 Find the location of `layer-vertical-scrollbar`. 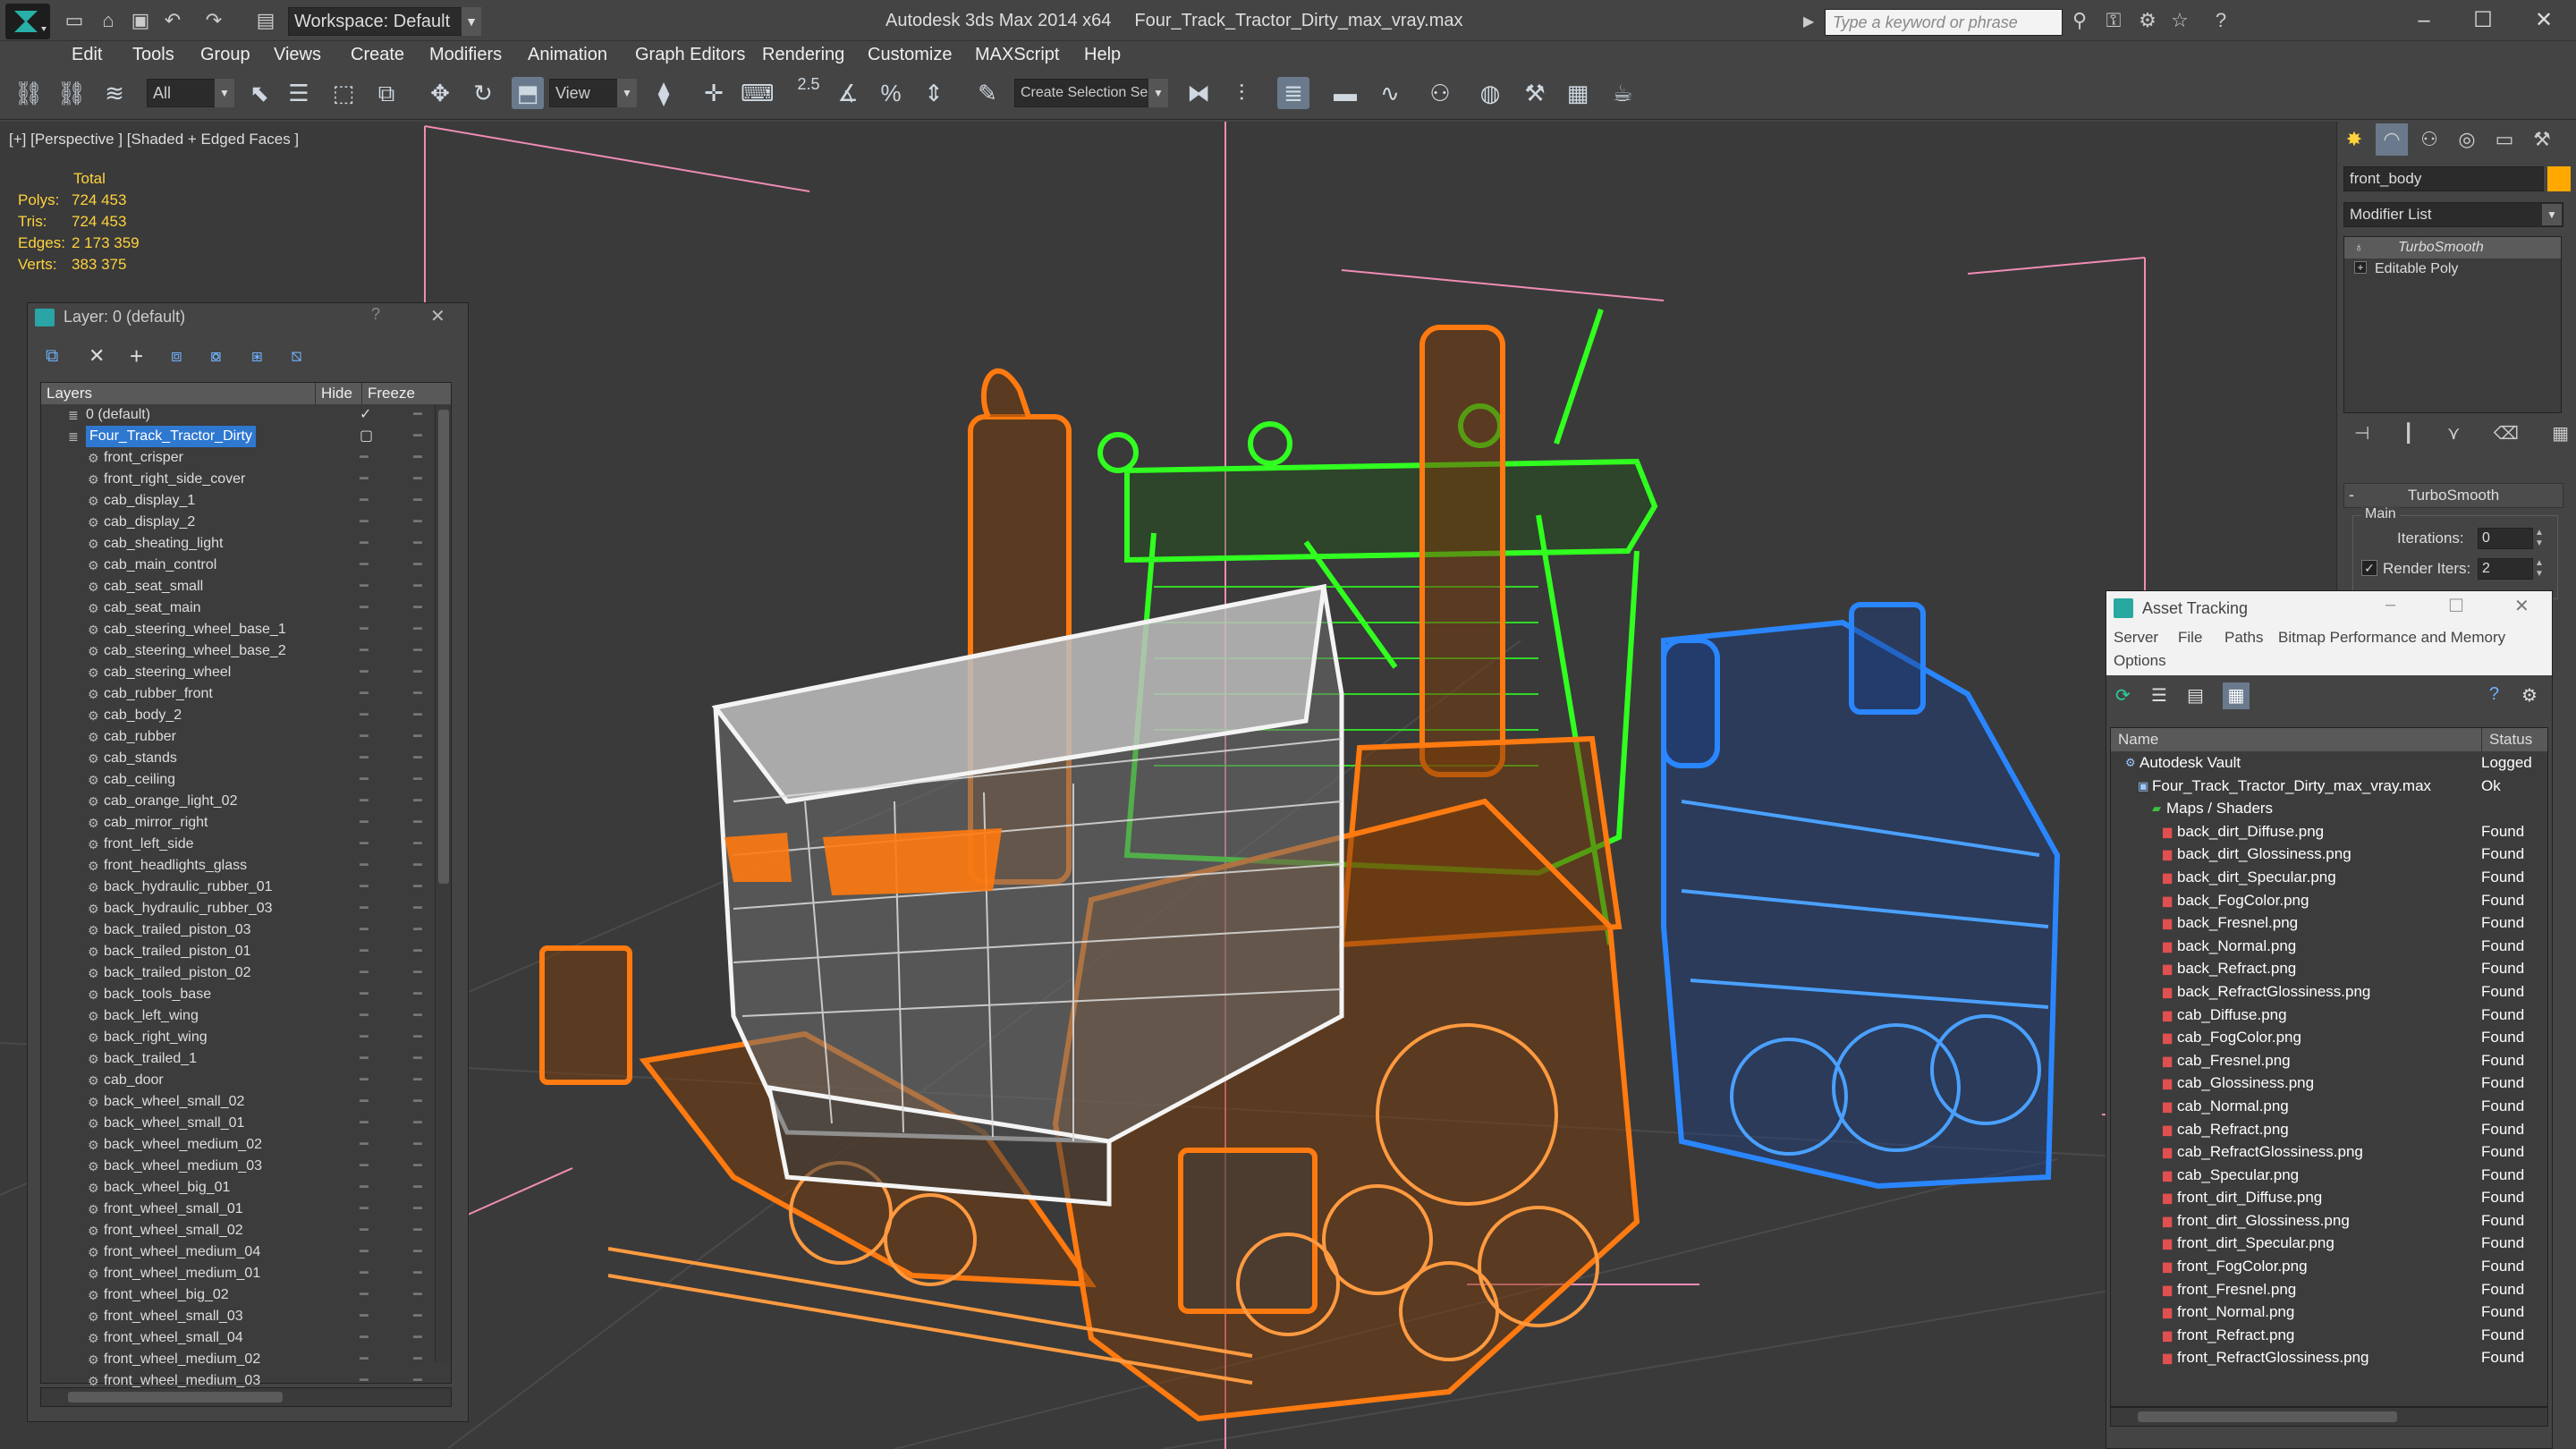

layer-vertical-scrollbar is located at coordinates (443, 882).